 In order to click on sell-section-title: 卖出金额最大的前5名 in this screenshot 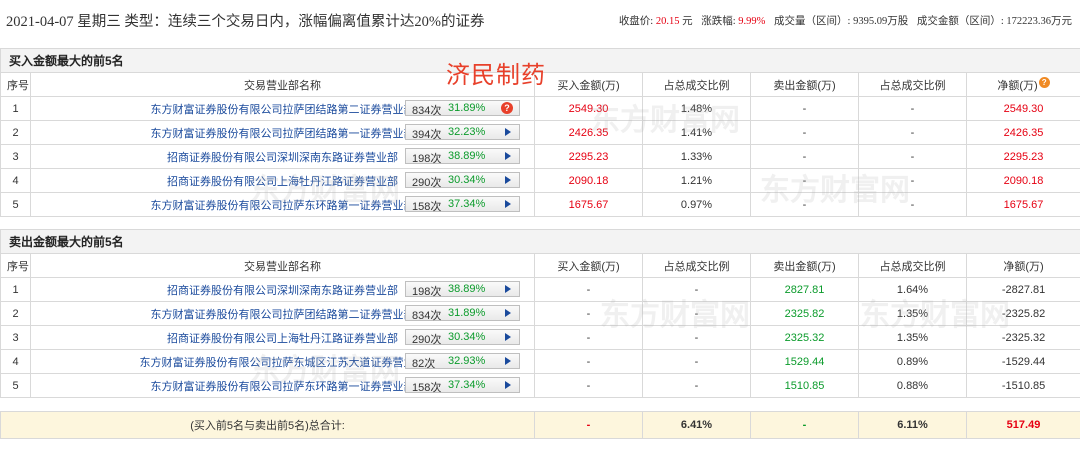, I will do `click(540, 241)`.